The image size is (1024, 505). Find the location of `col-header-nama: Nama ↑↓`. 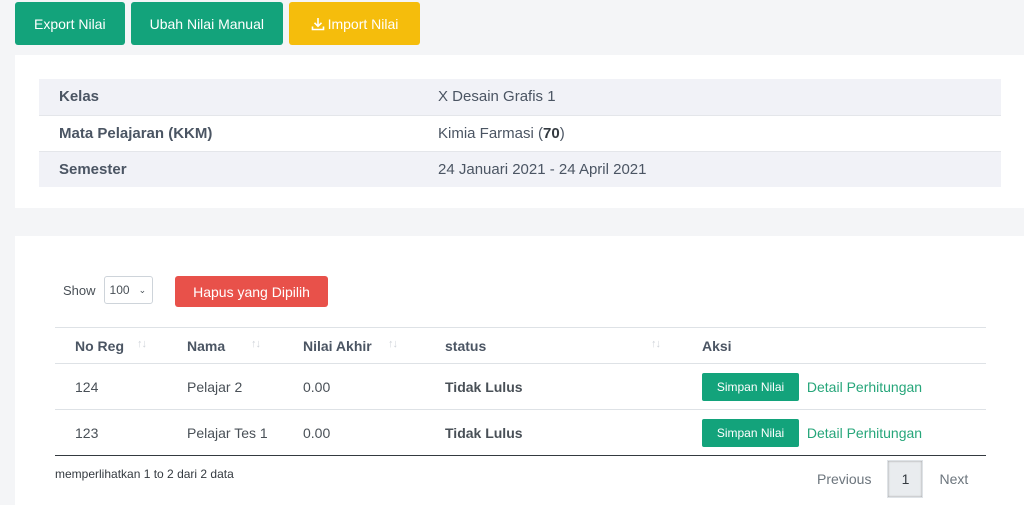

col-header-nama: Nama ↑↓ is located at coordinates (228, 345).